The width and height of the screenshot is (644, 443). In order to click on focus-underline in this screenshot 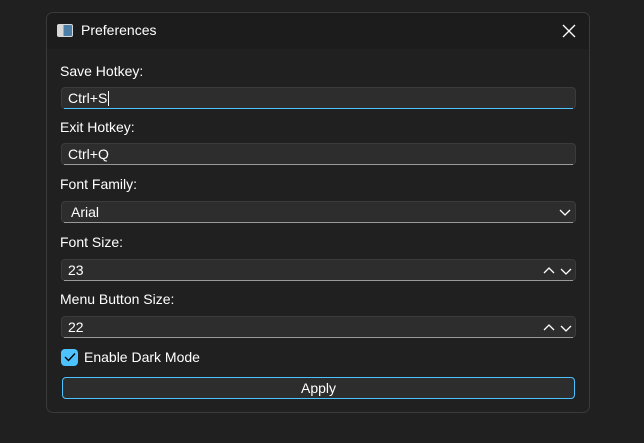, I will do `click(318, 108)`.